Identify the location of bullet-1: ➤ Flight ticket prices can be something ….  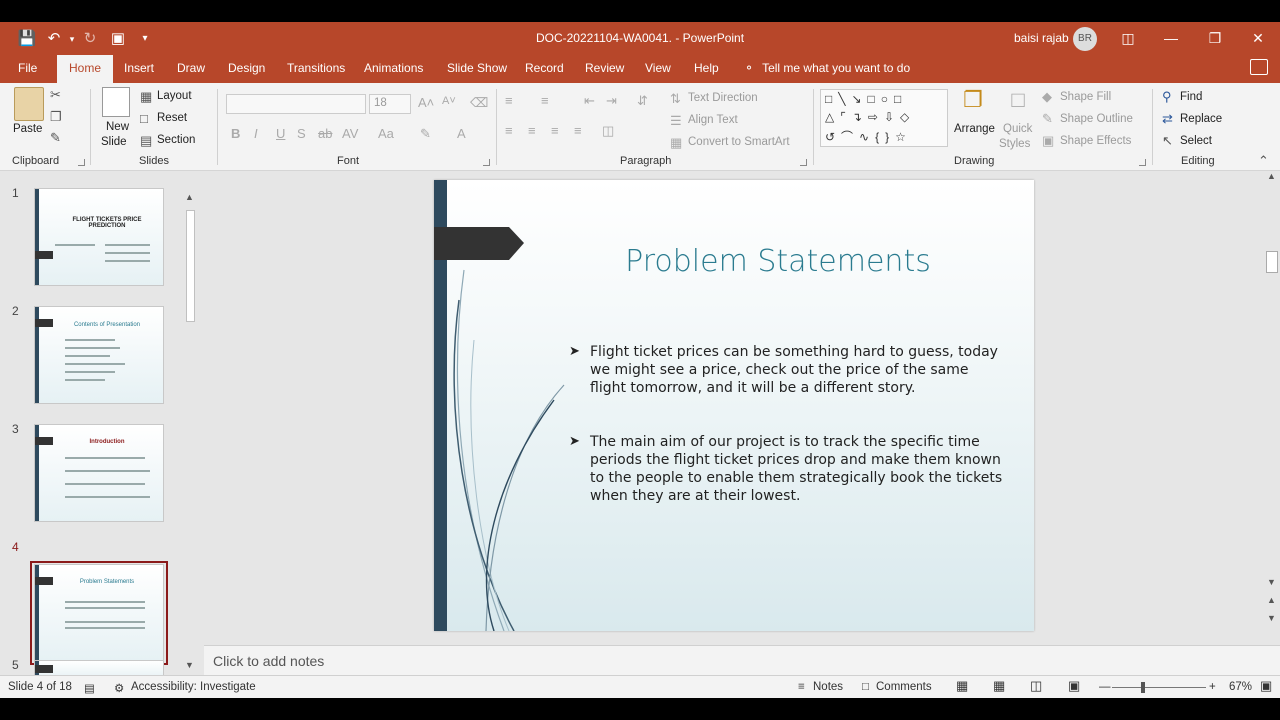
(784, 370).